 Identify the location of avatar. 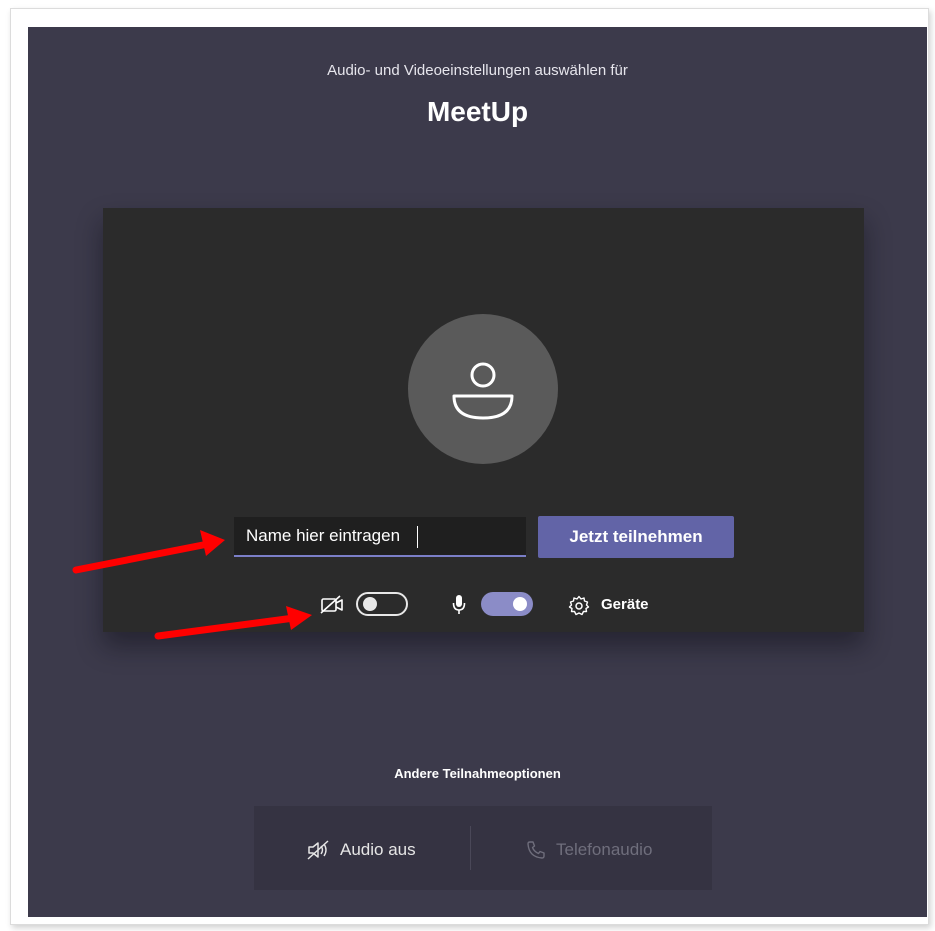
(483, 389).